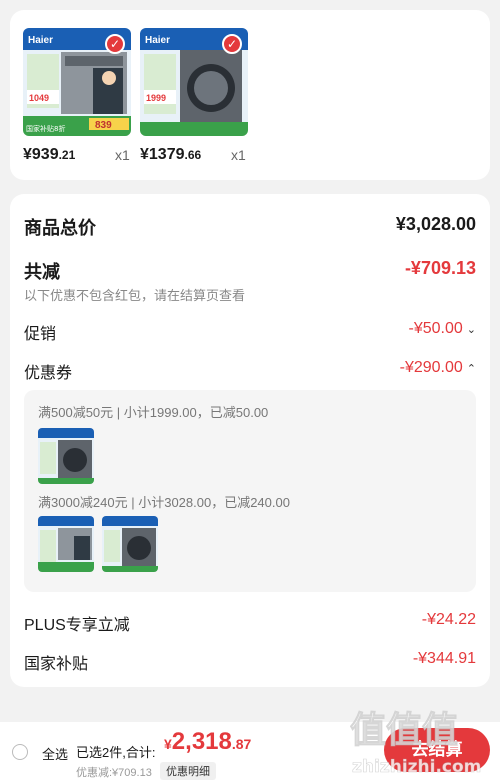 This screenshot has height=780, width=500. I want to click on promo-tag: 国家补贴8折, so click(45, 128).